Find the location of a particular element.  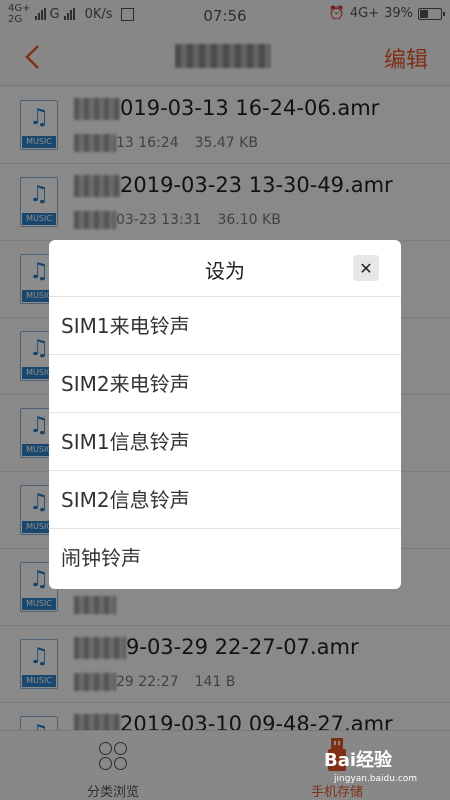

watermark-brand: Bai经验 is located at coordinates (358, 760).